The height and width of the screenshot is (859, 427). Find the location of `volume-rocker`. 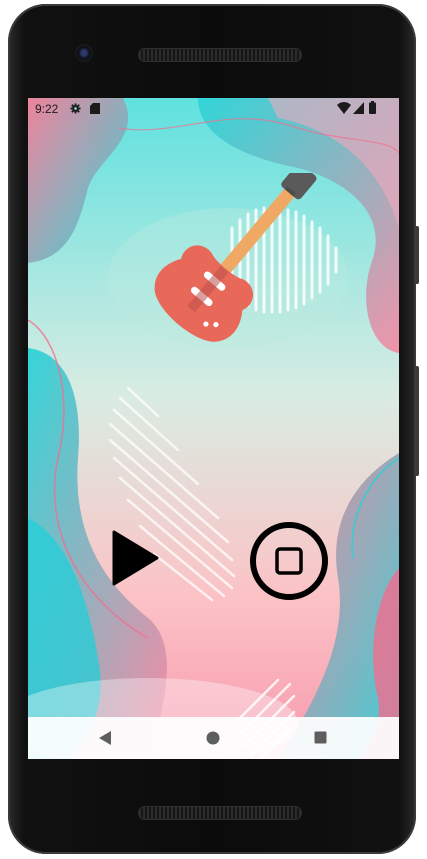

volume-rocker is located at coordinates (417, 421).